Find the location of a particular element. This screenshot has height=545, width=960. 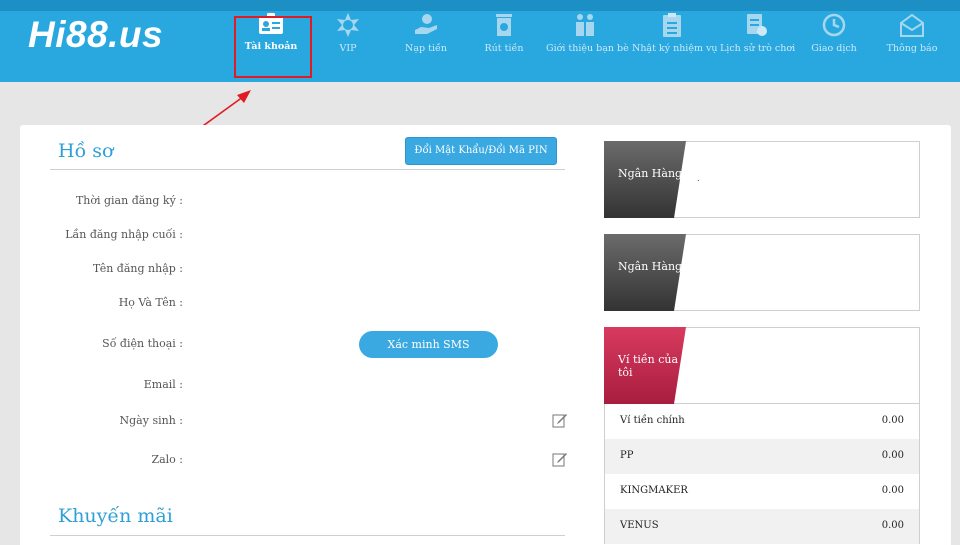

nav-transactions: Giao dịch is located at coordinates (834, 35).